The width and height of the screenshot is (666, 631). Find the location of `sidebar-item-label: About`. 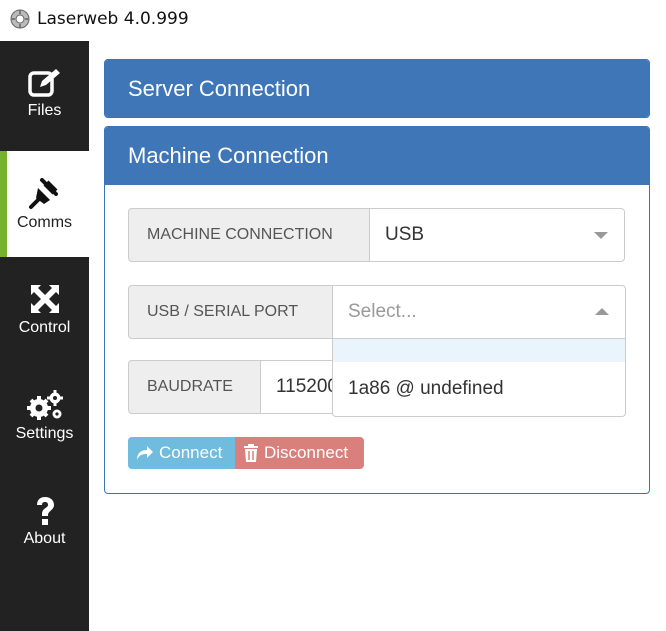

sidebar-item-label: About is located at coordinates (44, 538).